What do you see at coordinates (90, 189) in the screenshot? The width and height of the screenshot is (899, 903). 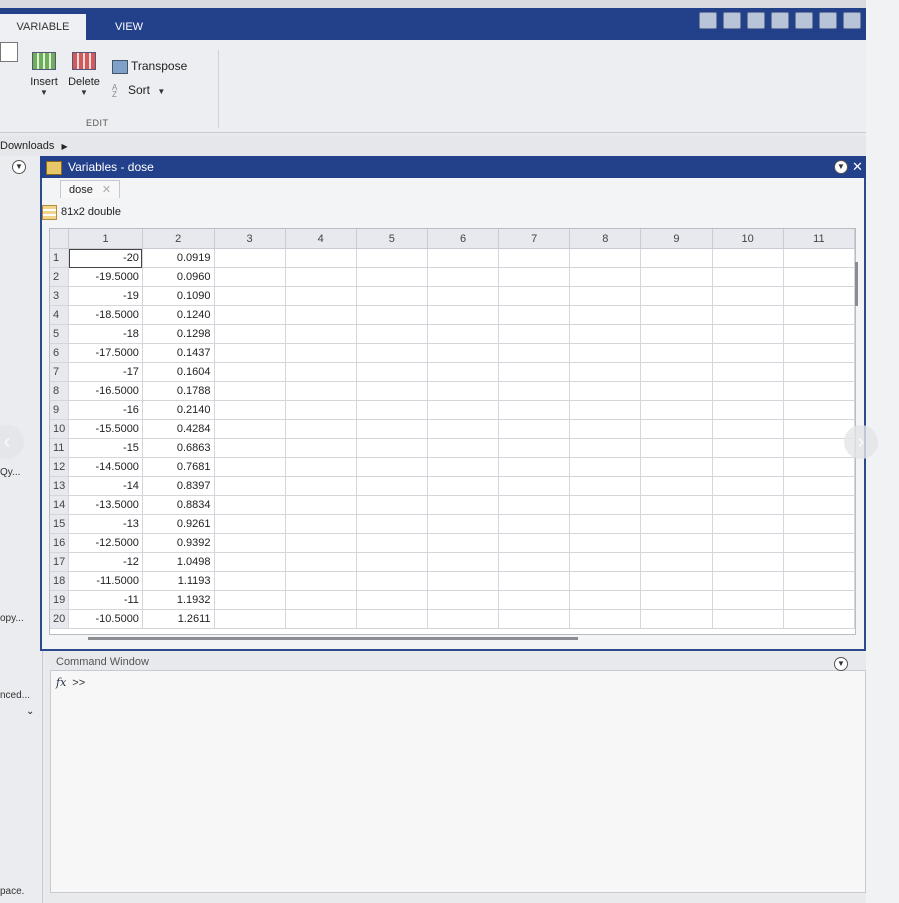 I see `tab-dose: dose ✕` at bounding box center [90, 189].